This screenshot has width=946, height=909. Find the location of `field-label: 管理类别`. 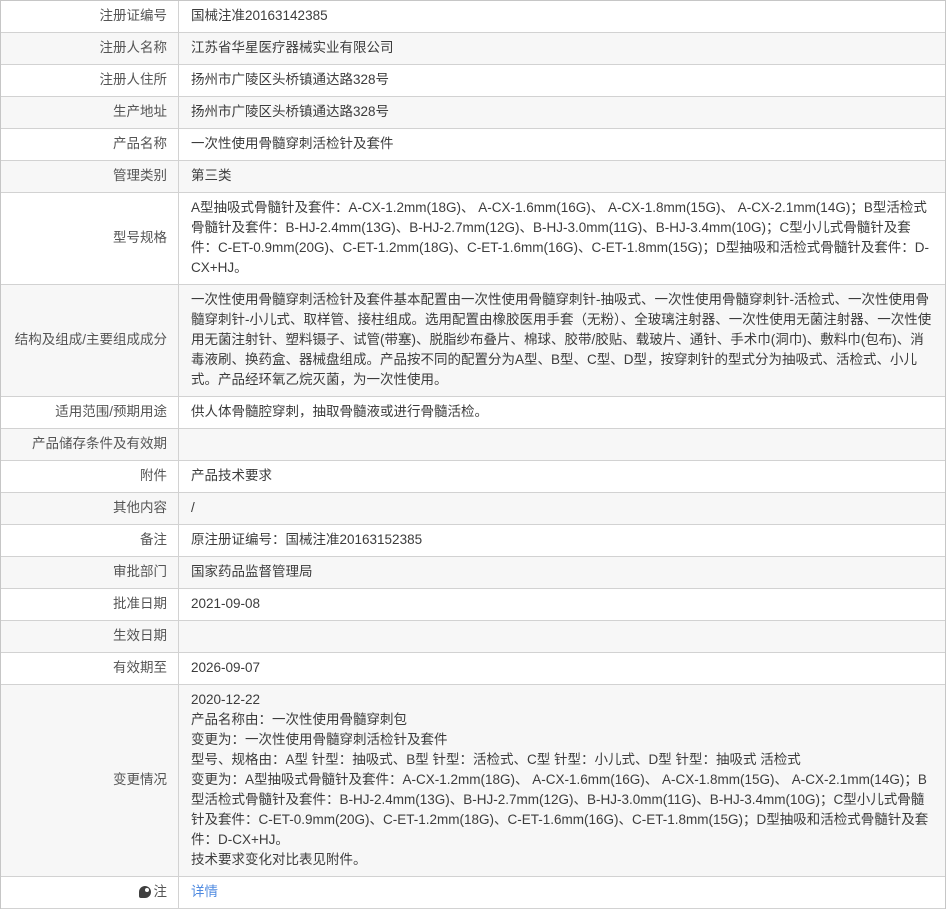

field-label: 管理类别 is located at coordinates (90, 176).